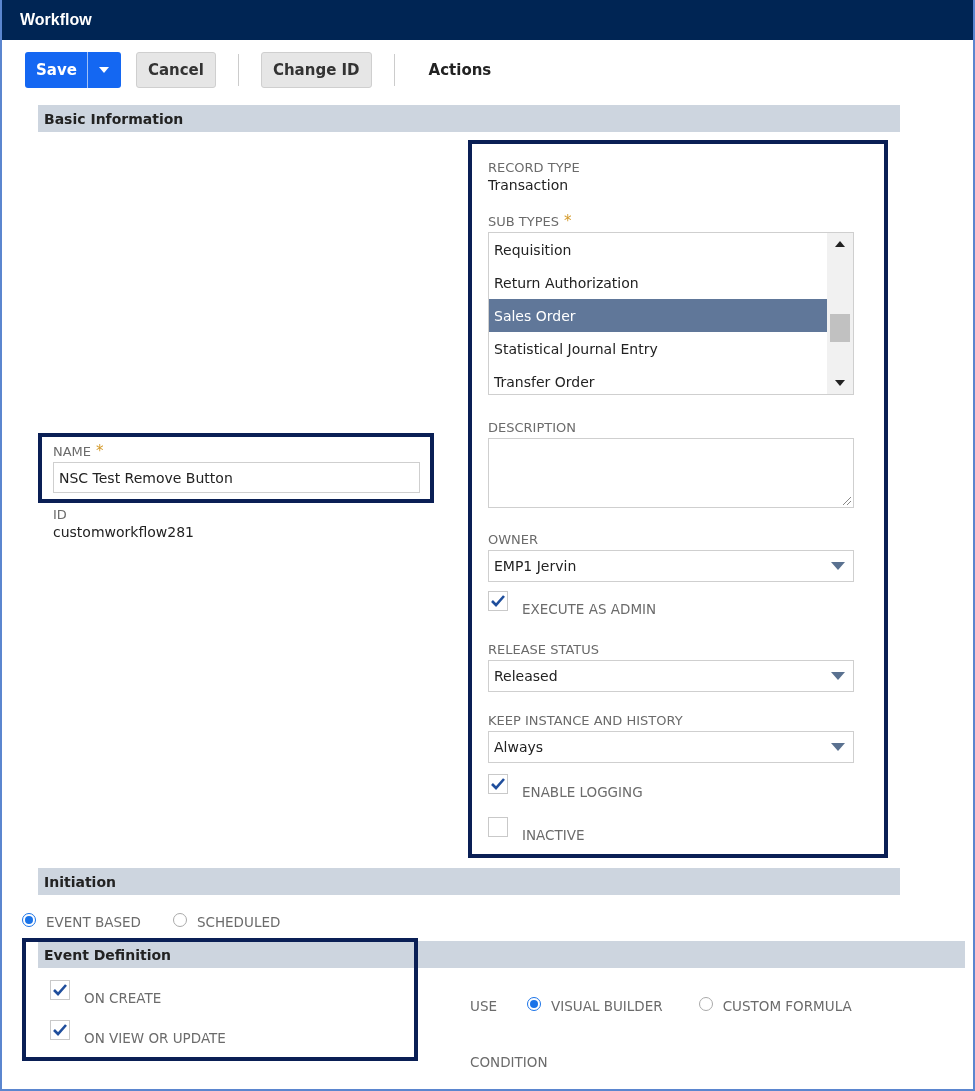  Describe the element at coordinates (658, 249) in the screenshot. I see `list-option: Requisition` at that location.